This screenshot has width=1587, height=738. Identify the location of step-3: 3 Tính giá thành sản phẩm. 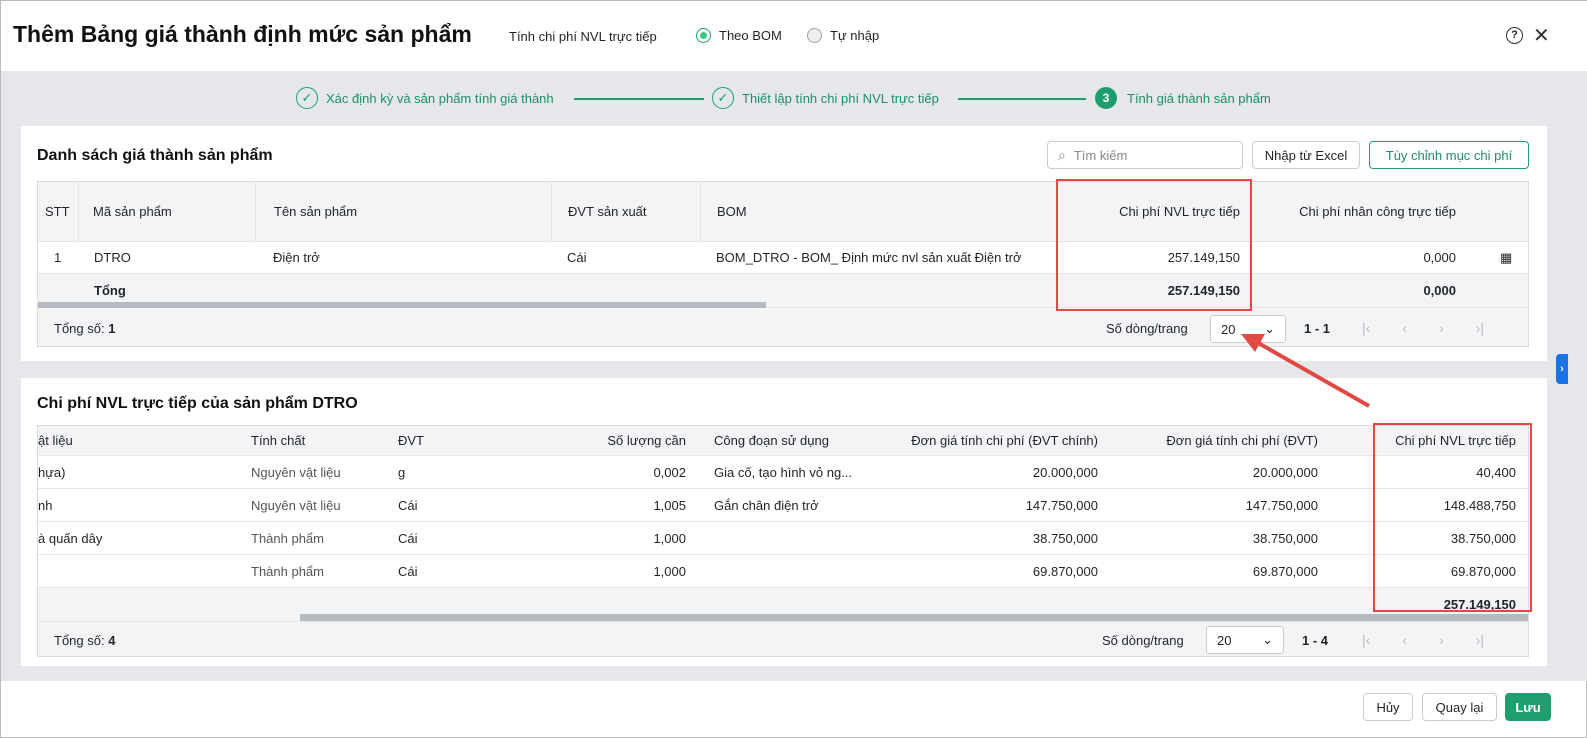
(1183, 98).